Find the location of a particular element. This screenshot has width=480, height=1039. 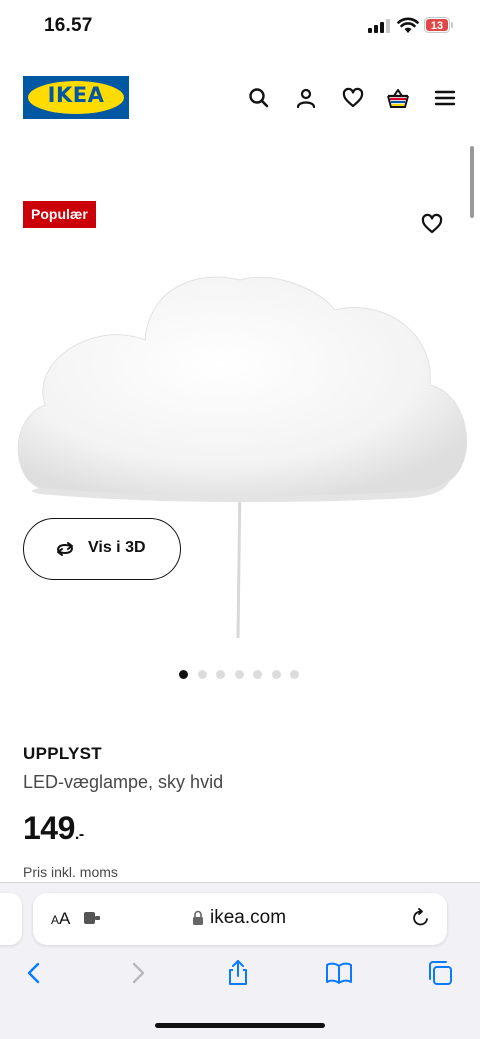

account-icon is located at coordinates (306, 98).